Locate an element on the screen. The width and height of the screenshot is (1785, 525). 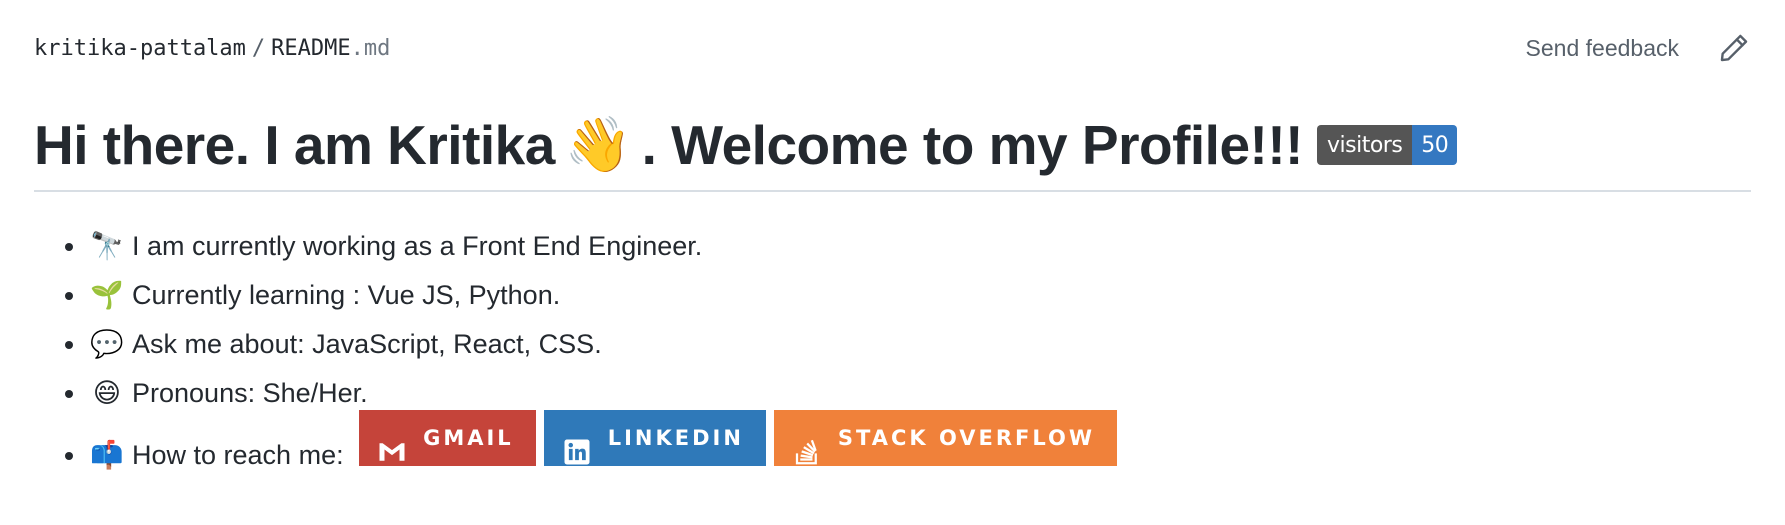
list-item-text: How to reach me: is located at coordinates (238, 455).